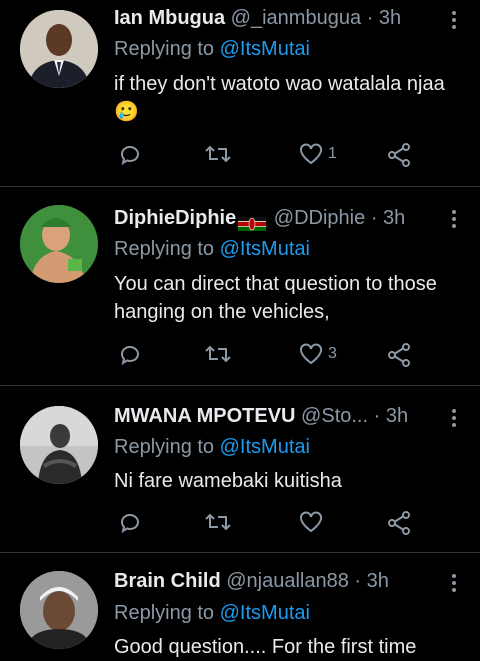 The height and width of the screenshot is (661, 480). I want to click on like-count: 1, so click(332, 153).